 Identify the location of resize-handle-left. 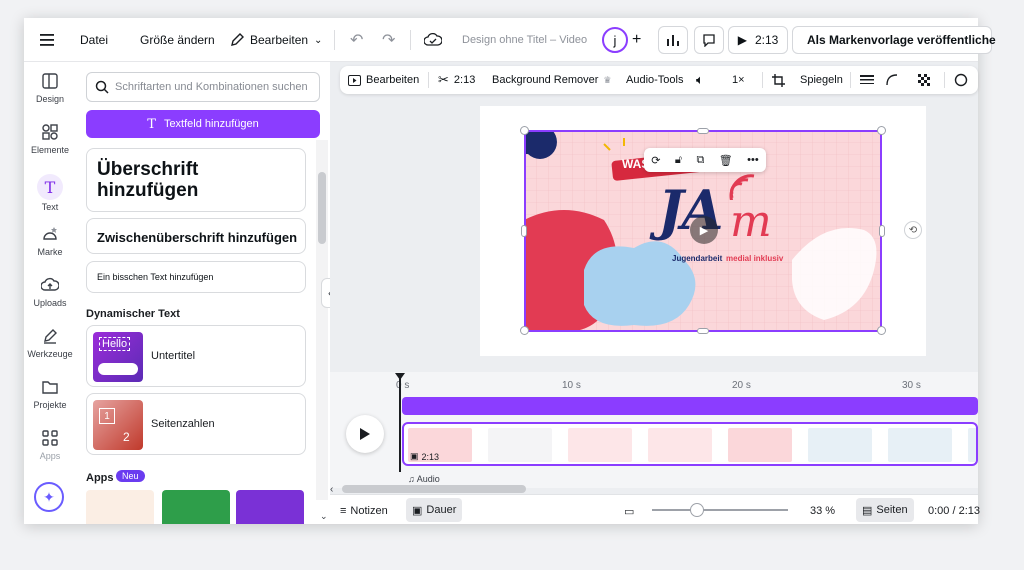
(524, 231).